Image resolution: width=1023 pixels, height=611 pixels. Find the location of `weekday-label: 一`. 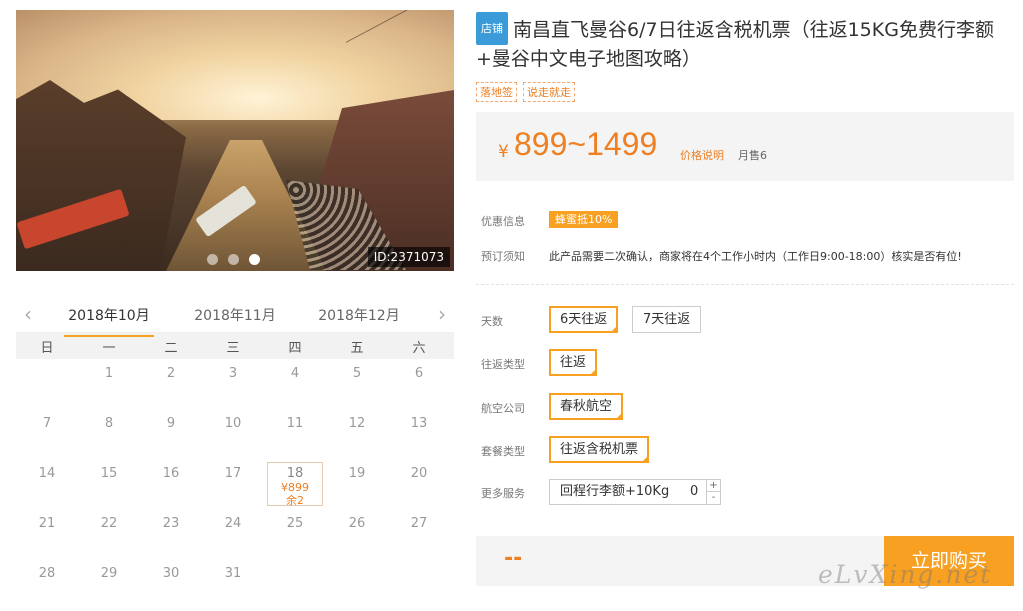

weekday-label: 一 is located at coordinates (109, 348).